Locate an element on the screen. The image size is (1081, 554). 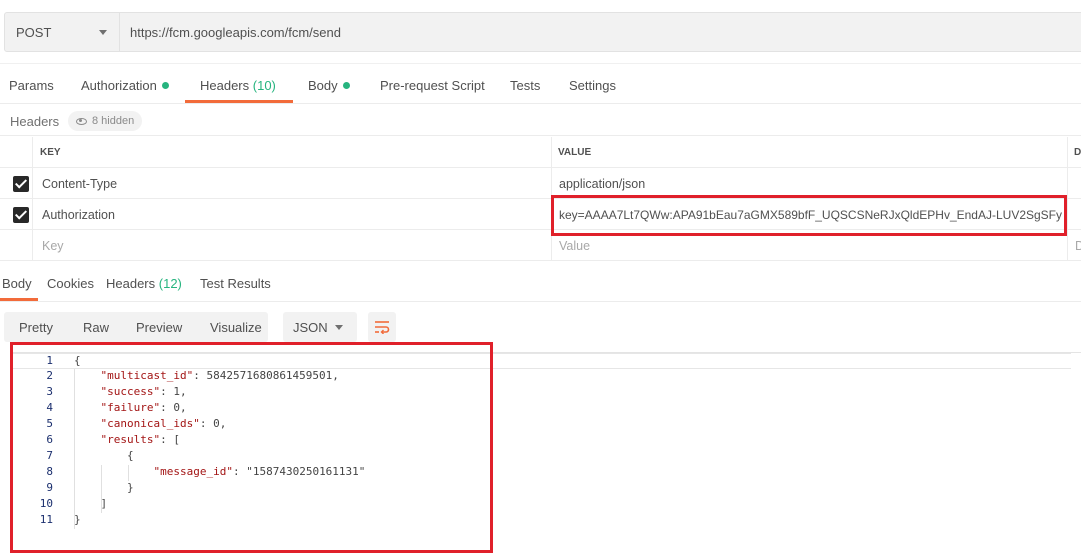
highlight-box-authorization is located at coordinates (809, 215).